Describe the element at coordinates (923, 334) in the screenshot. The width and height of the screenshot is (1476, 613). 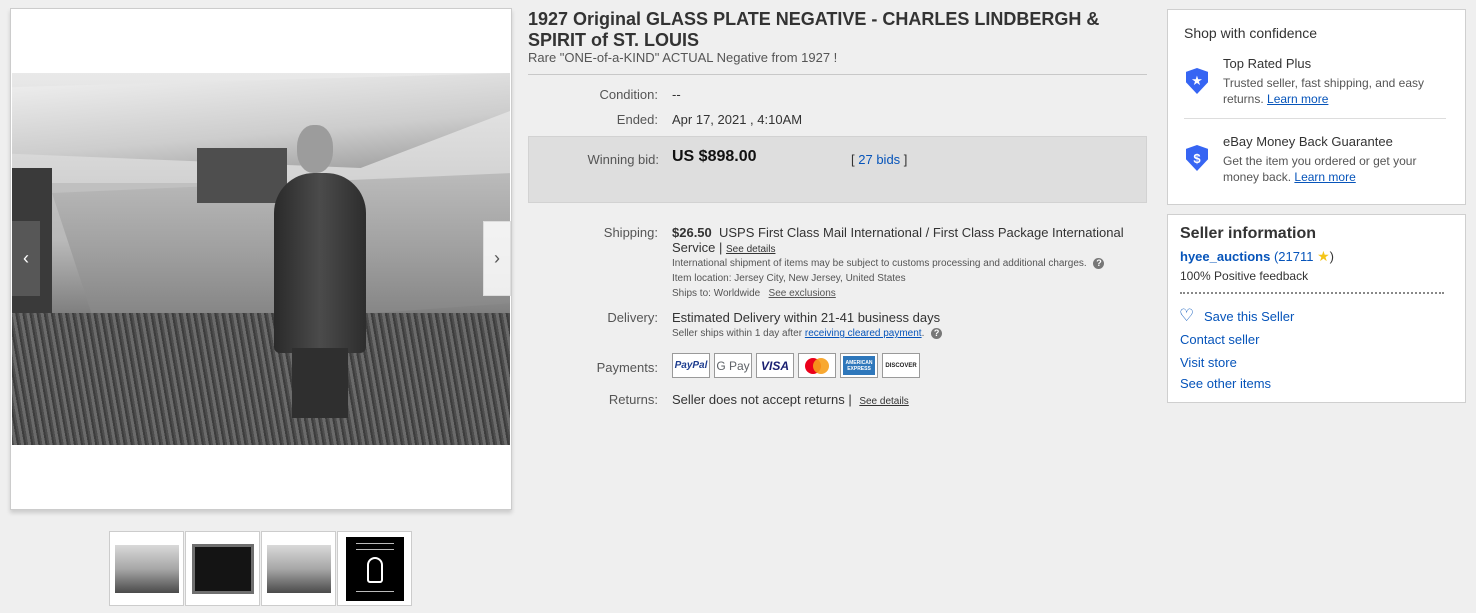
I see `handling-period: .` at that location.